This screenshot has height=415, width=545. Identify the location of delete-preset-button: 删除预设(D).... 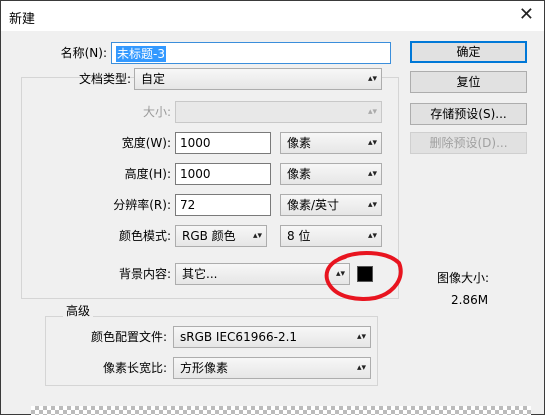
(468, 143).